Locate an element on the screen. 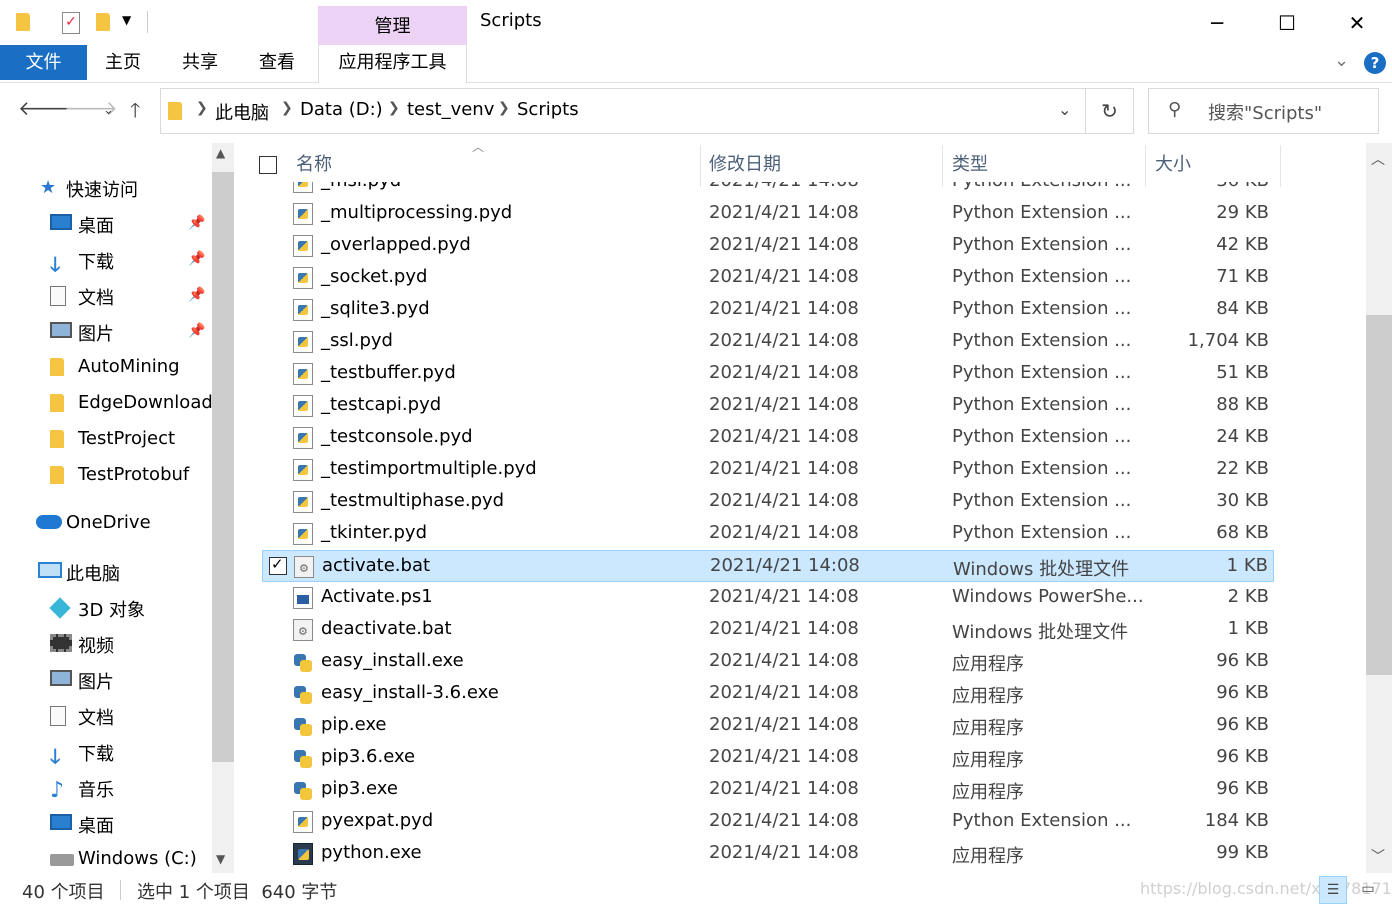 The image size is (1392, 907). properties-icon: ✓ is located at coordinates (71, 23).